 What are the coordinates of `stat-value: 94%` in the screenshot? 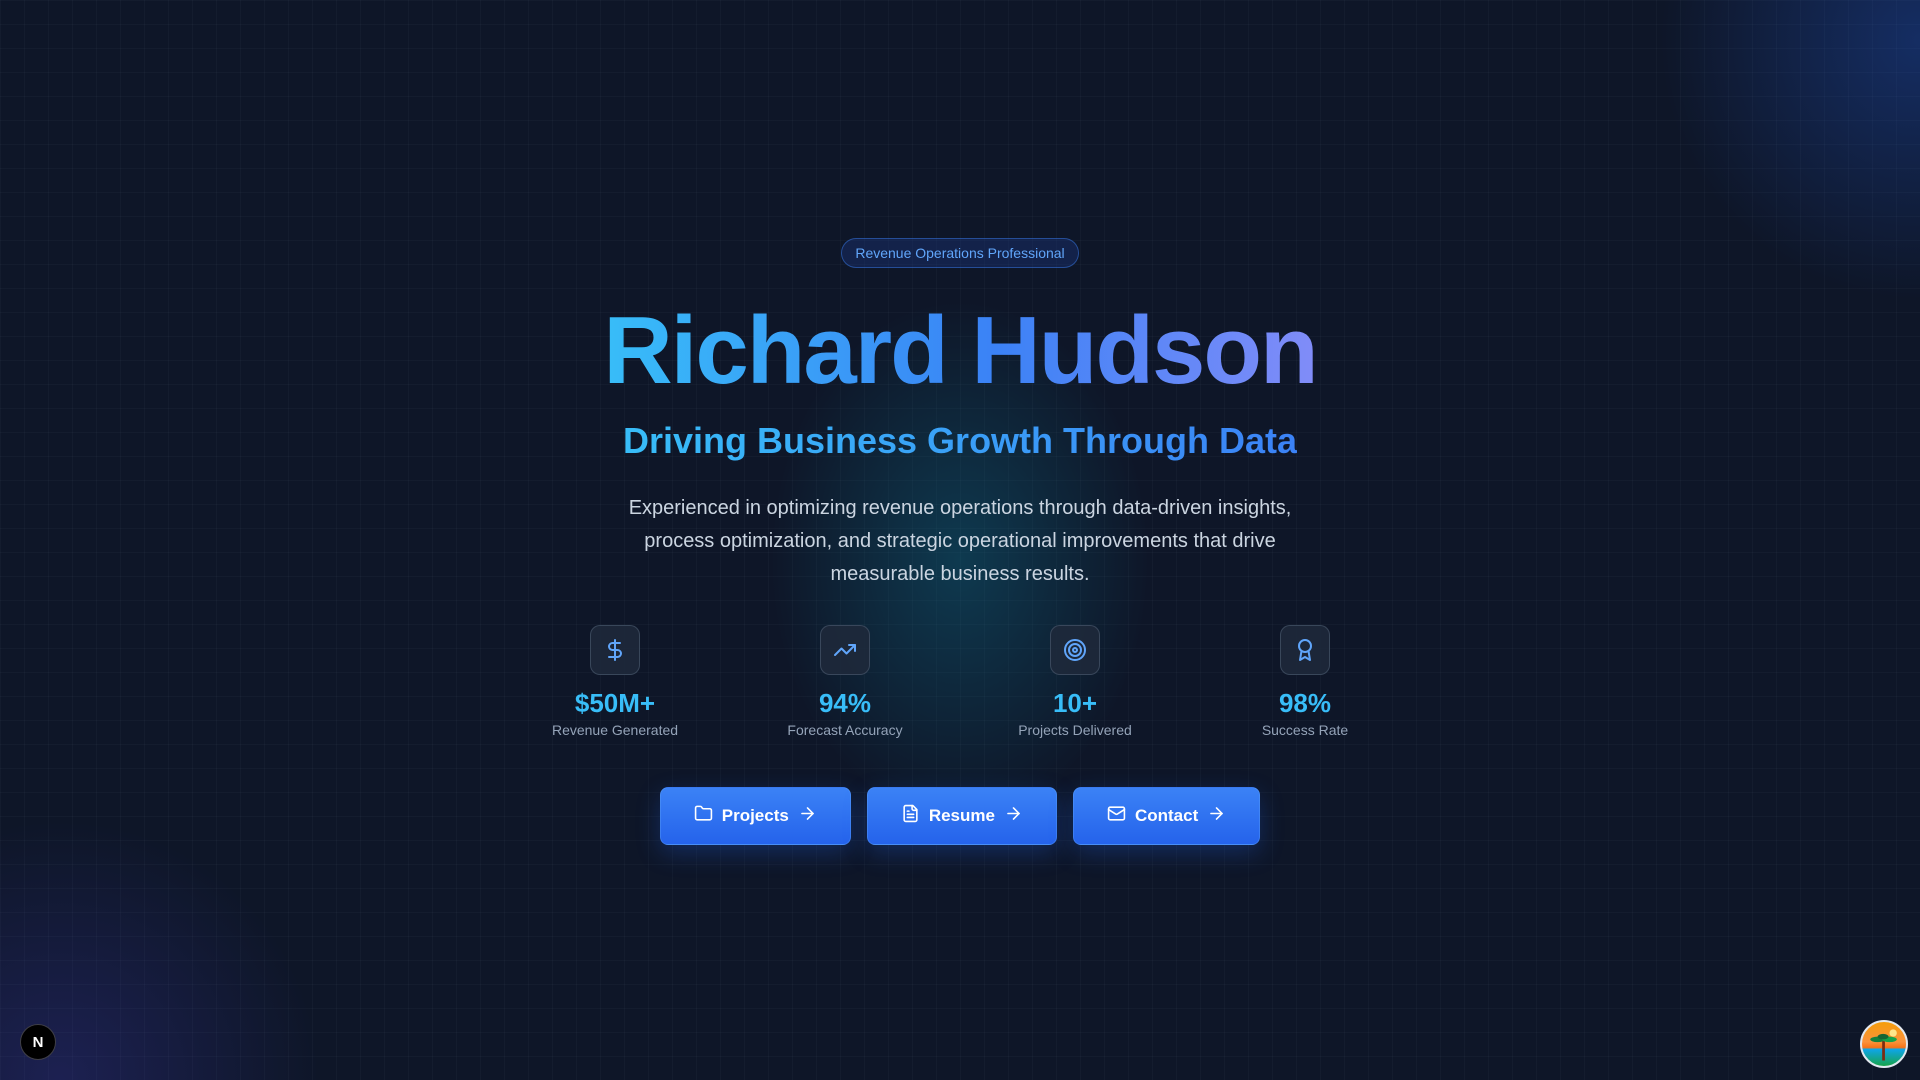 It's located at (845, 703).